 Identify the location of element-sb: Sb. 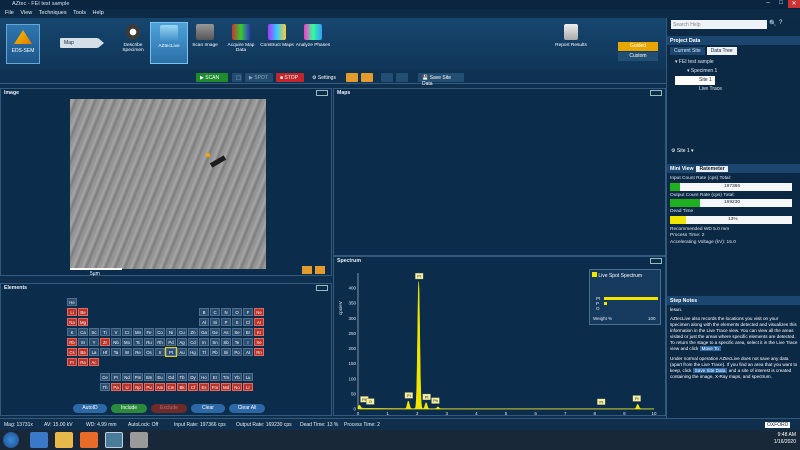
(226, 342).